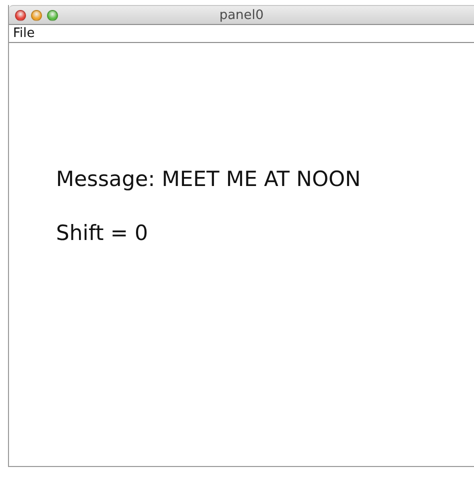  I want to click on zoom-button, so click(52, 15).